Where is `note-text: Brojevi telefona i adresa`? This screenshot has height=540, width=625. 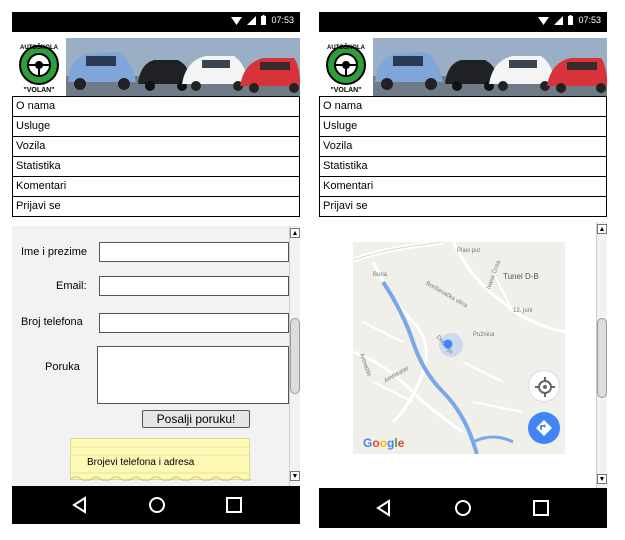 note-text: Brojevi telefona i adresa is located at coordinates (141, 462).